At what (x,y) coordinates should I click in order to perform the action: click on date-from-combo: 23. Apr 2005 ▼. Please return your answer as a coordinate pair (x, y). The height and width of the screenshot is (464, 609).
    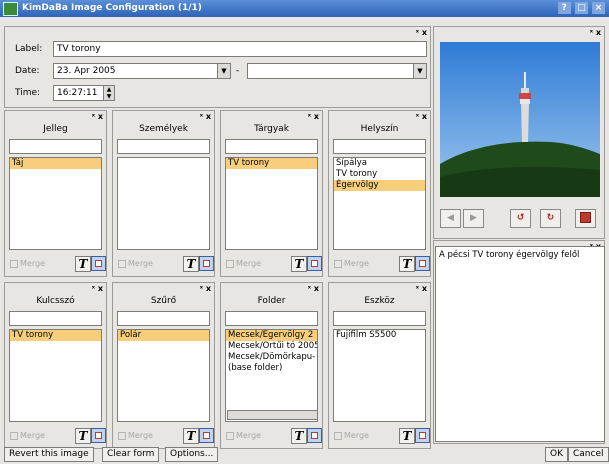
    Looking at the image, I should click on (142, 71).